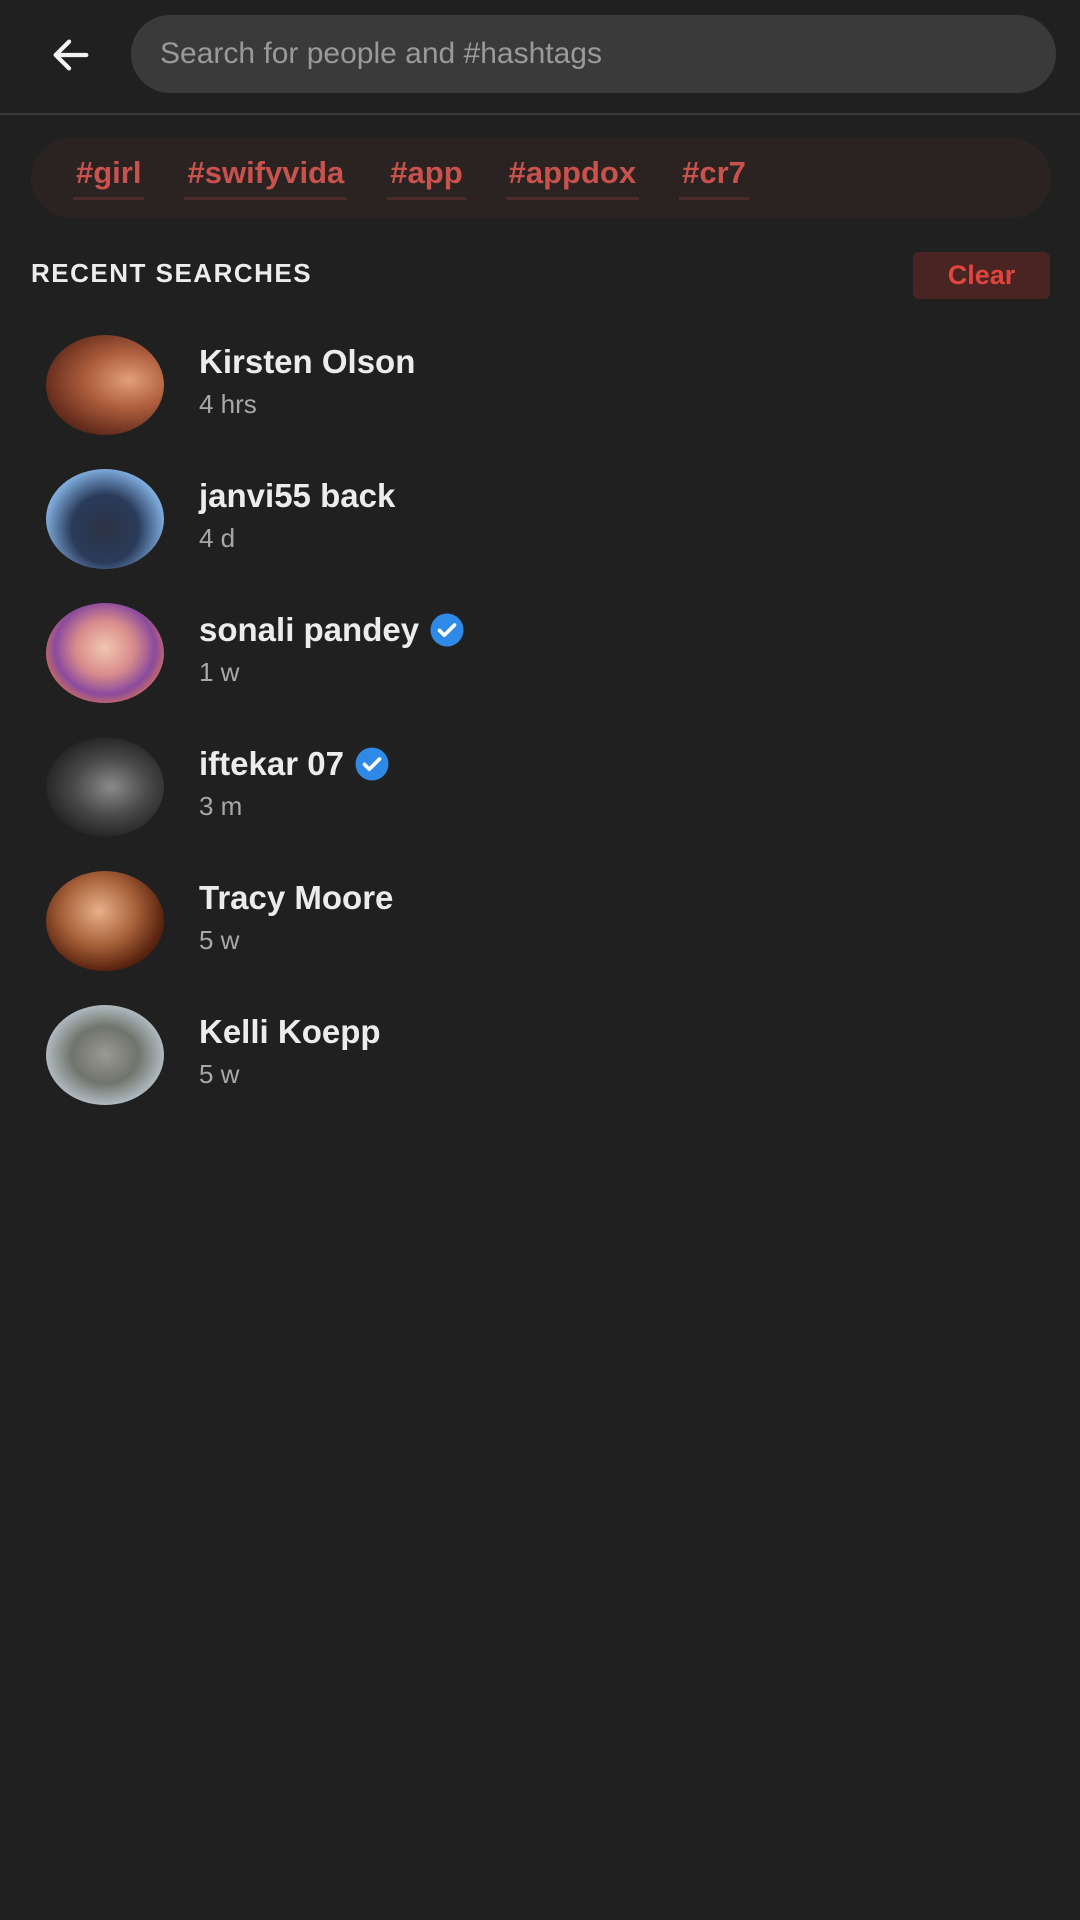 Image resolution: width=1080 pixels, height=1920 pixels. I want to click on user-name: iftekar 07, so click(271, 763).